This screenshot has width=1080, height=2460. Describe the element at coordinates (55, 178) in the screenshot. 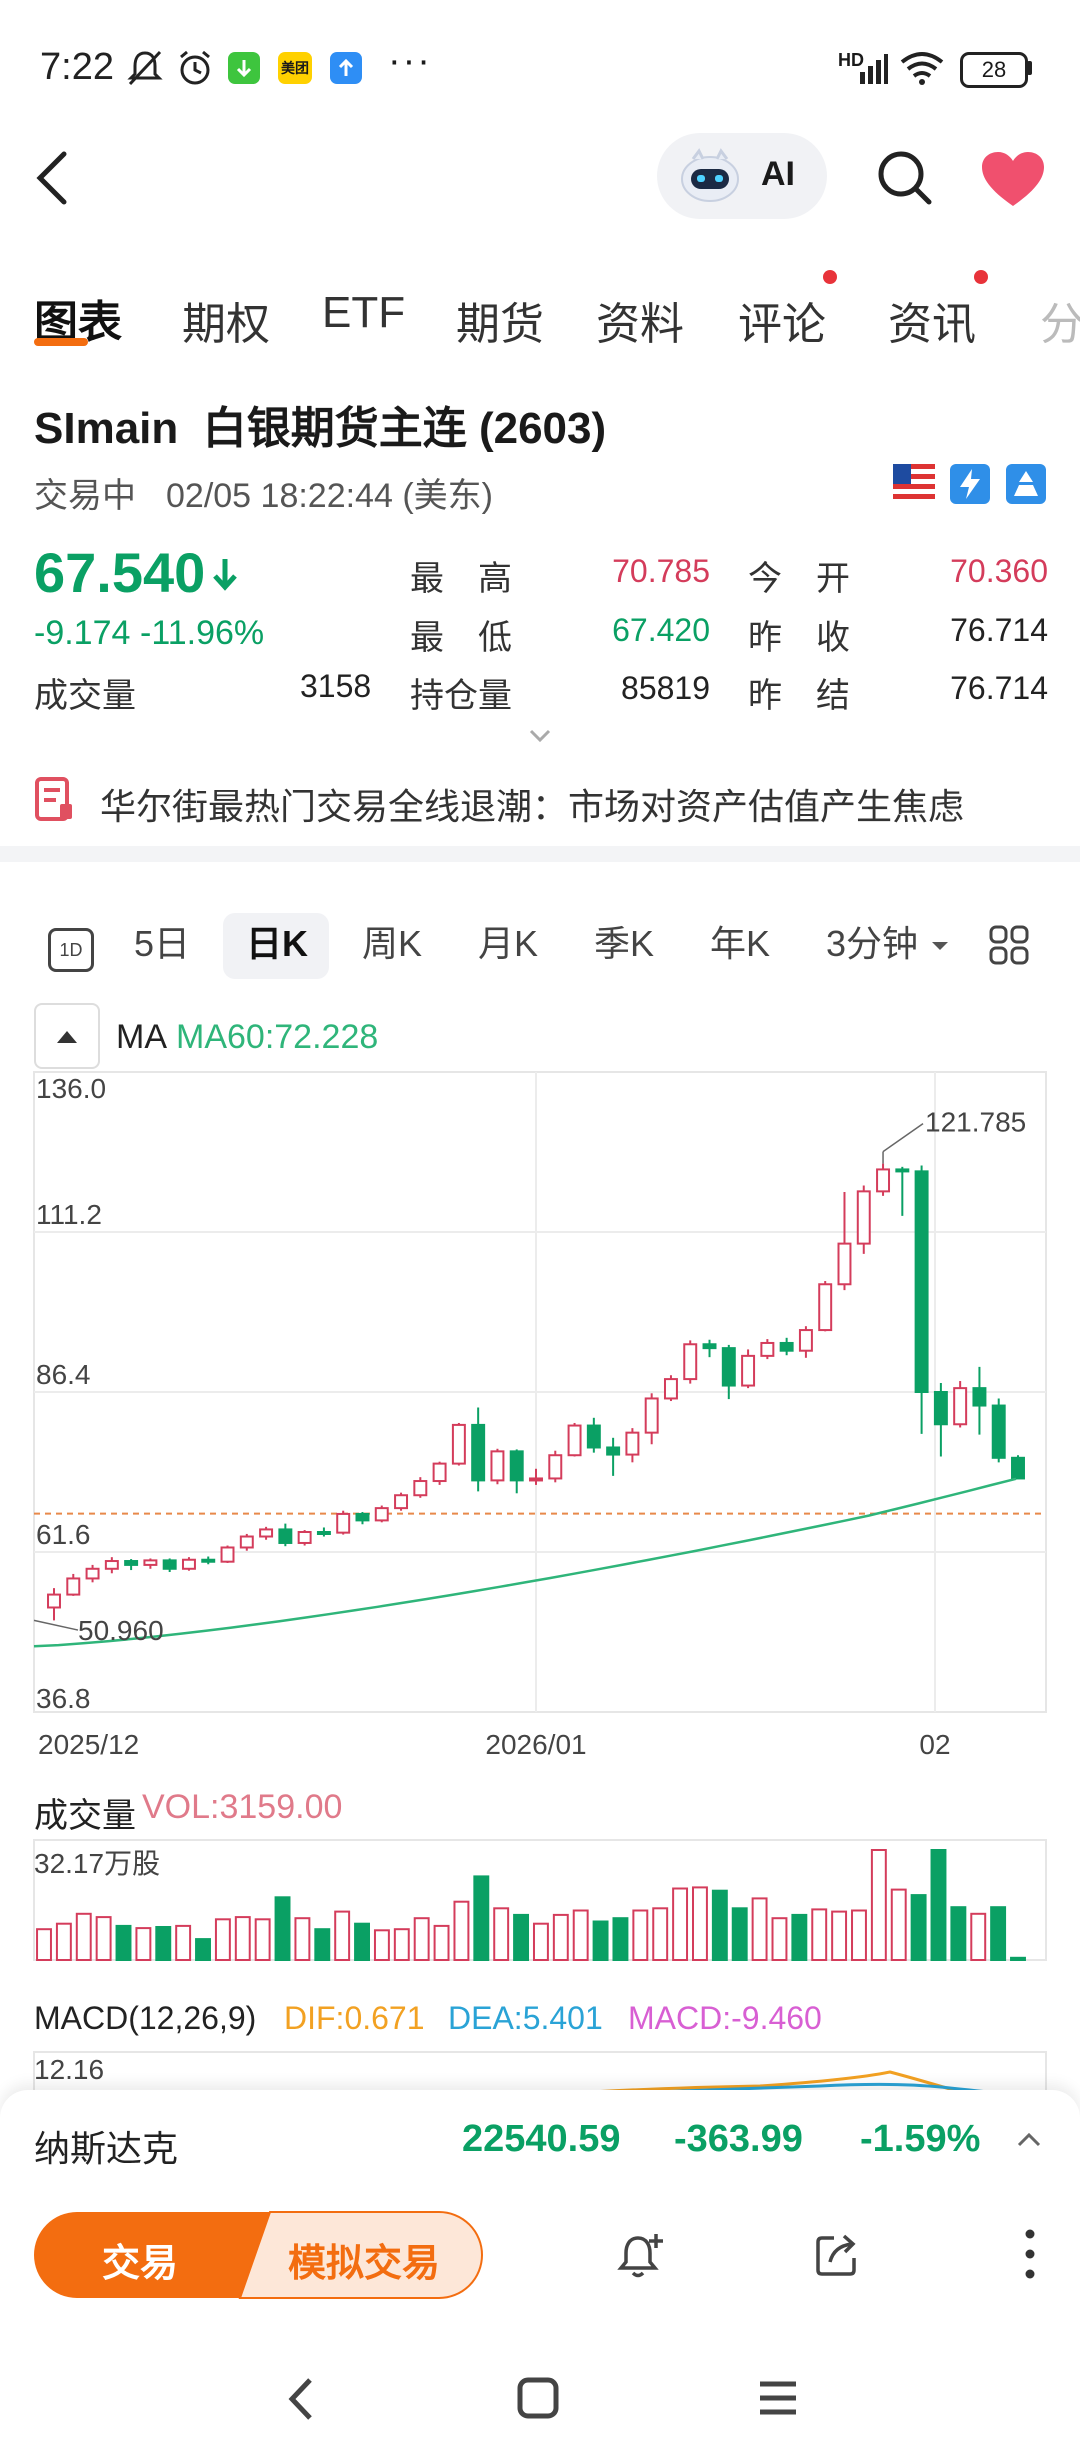

I see `back-icon` at that location.